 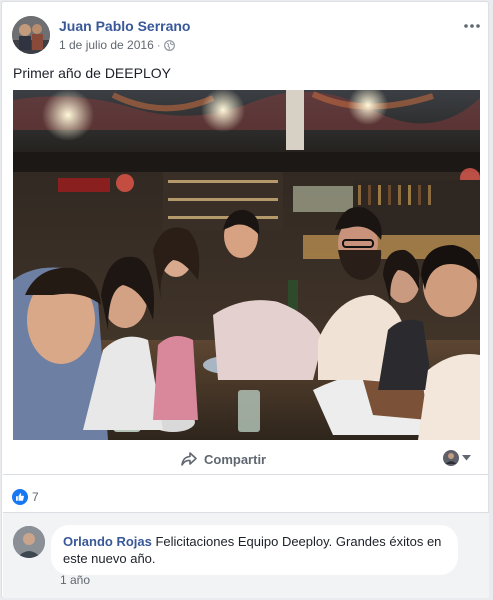 What do you see at coordinates (75, 580) in the screenshot?
I see `comment-timestamp: 1 año` at bounding box center [75, 580].